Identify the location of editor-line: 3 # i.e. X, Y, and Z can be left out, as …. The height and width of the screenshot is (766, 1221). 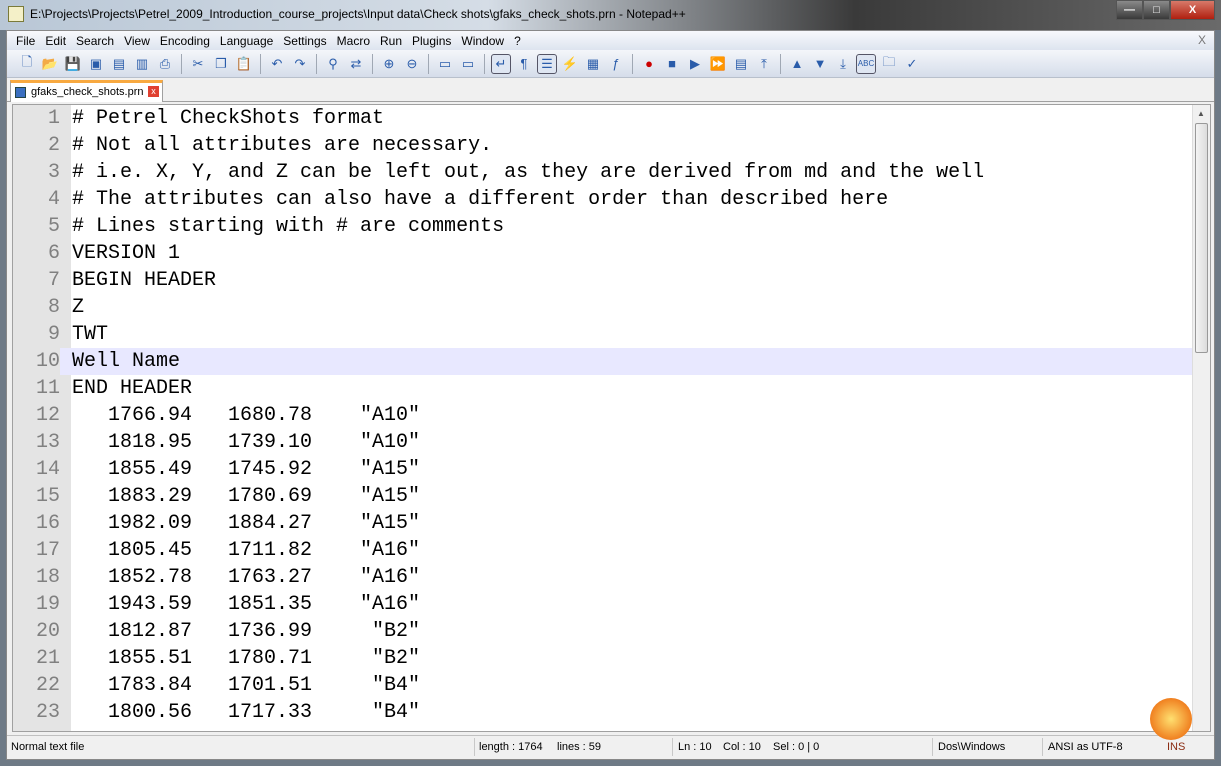
(603, 172).